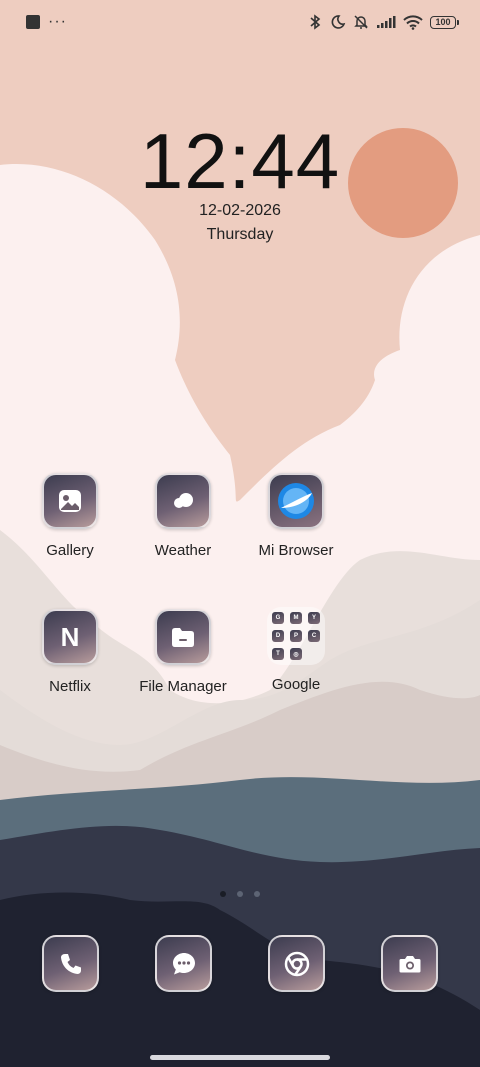  Describe the element at coordinates (183, 686) in the screenshot. I see `app-label: File Manager` at that location.